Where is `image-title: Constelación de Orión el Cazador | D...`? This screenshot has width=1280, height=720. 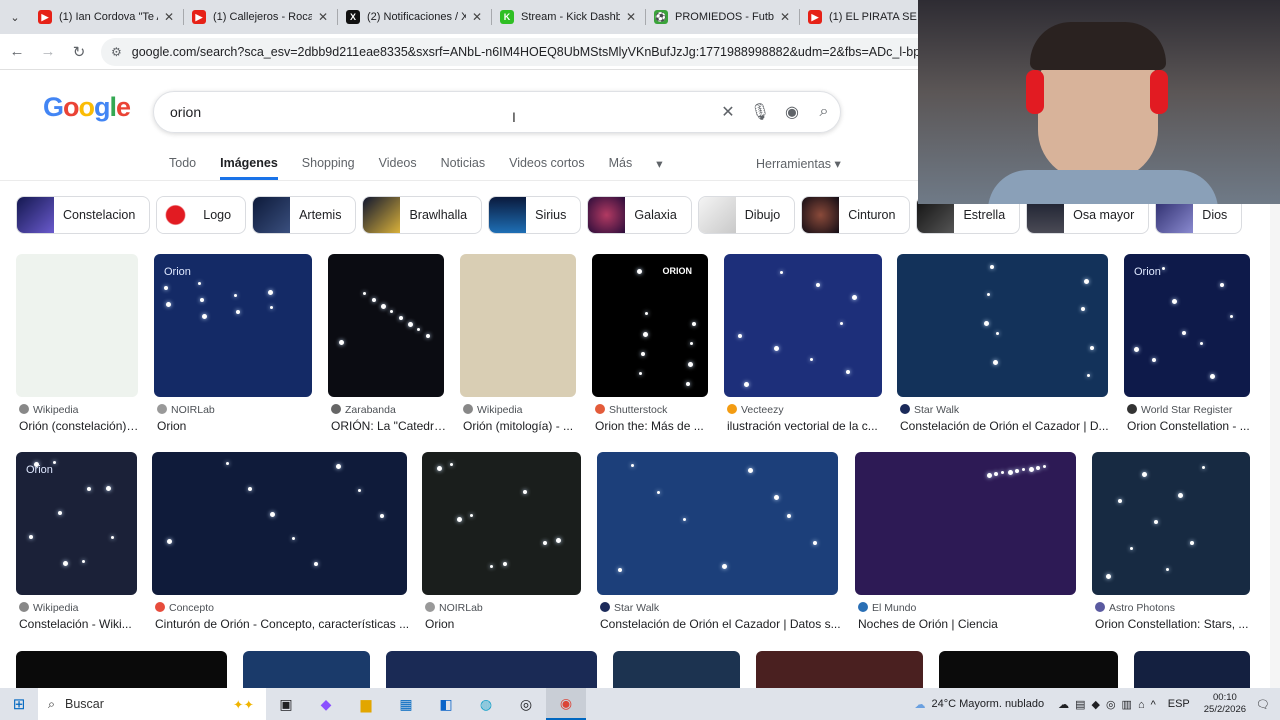
image-title: Constelación de Orión el Cazador | D... is located at coordinates (1005, 426).